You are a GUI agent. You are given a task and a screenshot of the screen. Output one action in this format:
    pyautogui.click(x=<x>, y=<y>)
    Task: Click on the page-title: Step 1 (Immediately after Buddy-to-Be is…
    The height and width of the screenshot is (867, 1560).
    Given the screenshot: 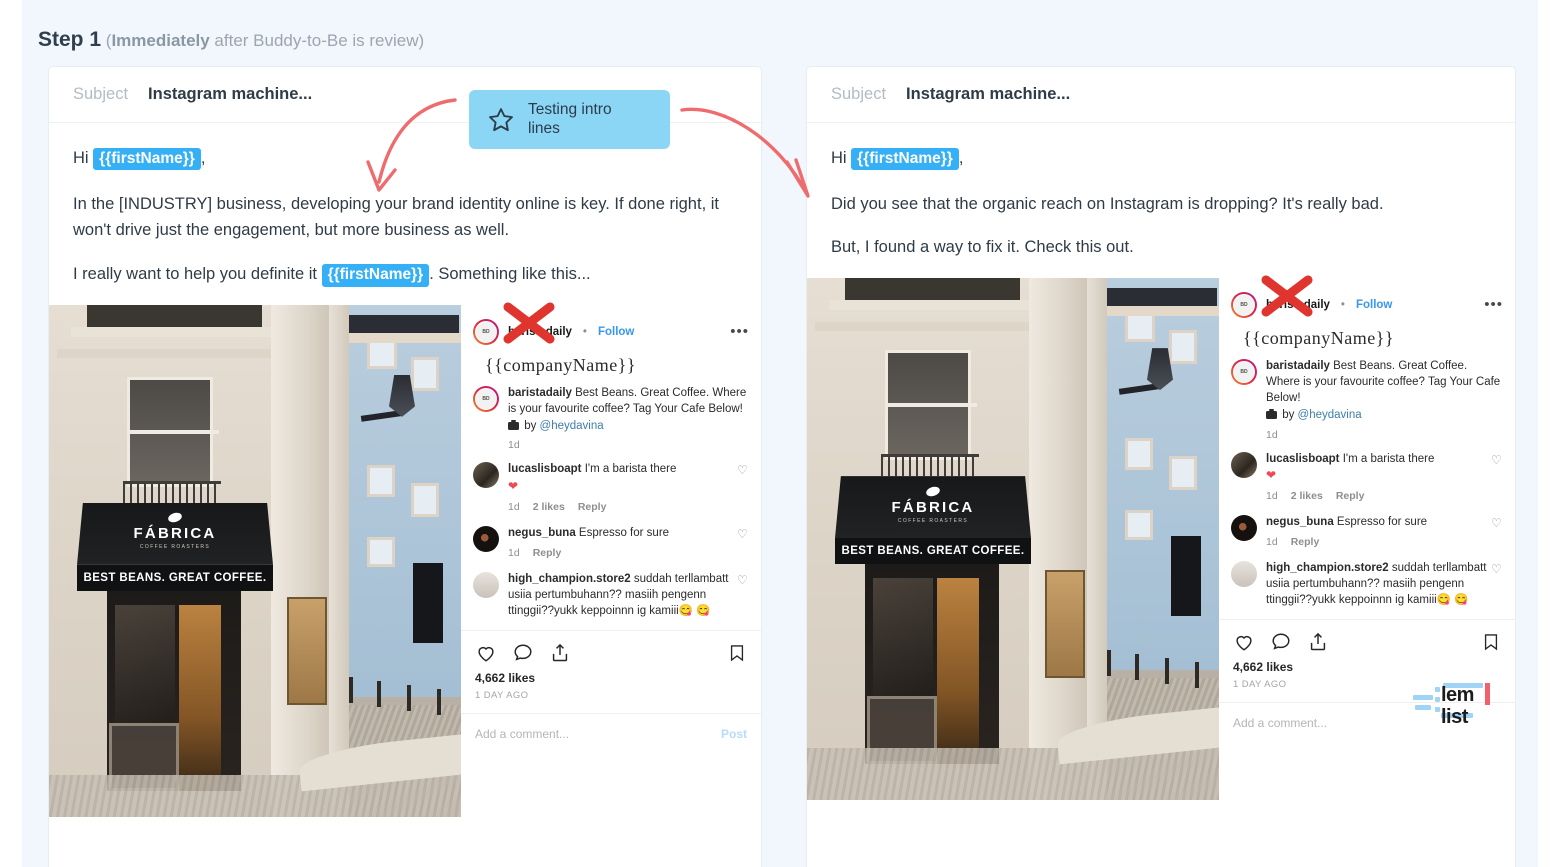 What is the action you would take?
    pyautogui.click(x=231, y=40)
    